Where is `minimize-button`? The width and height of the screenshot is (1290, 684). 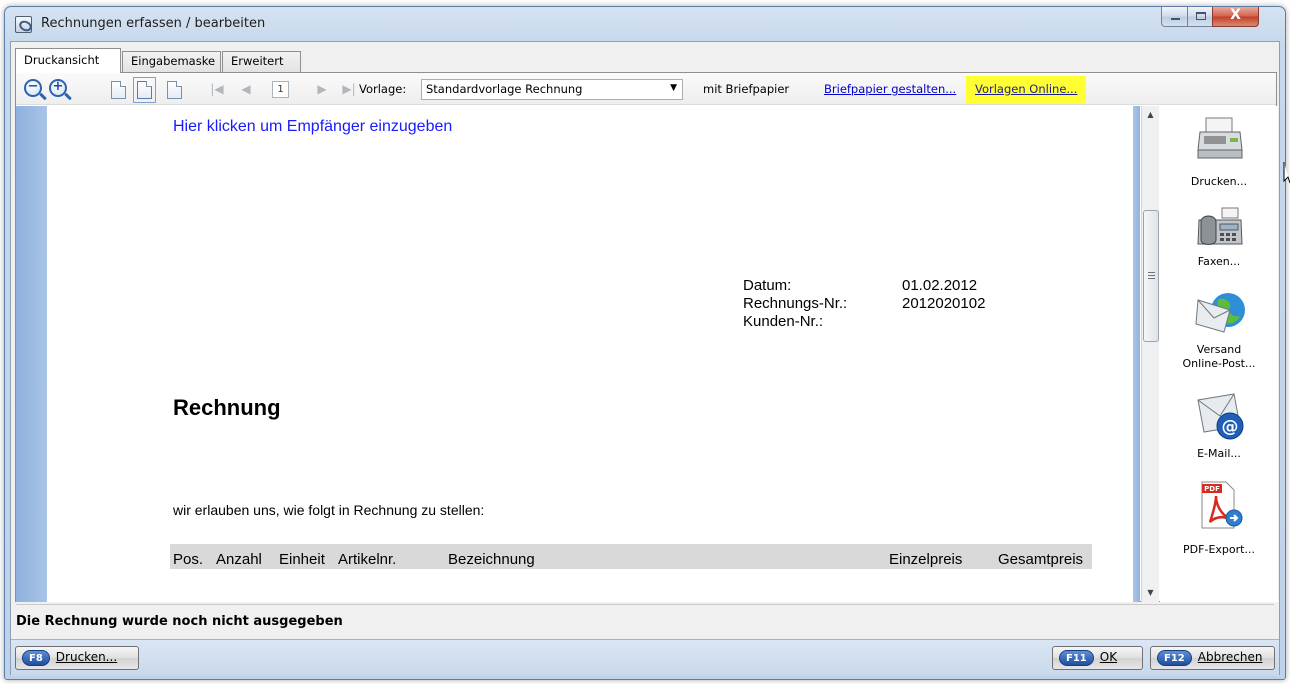
minimize-button is located at coordinates (1174, 17).